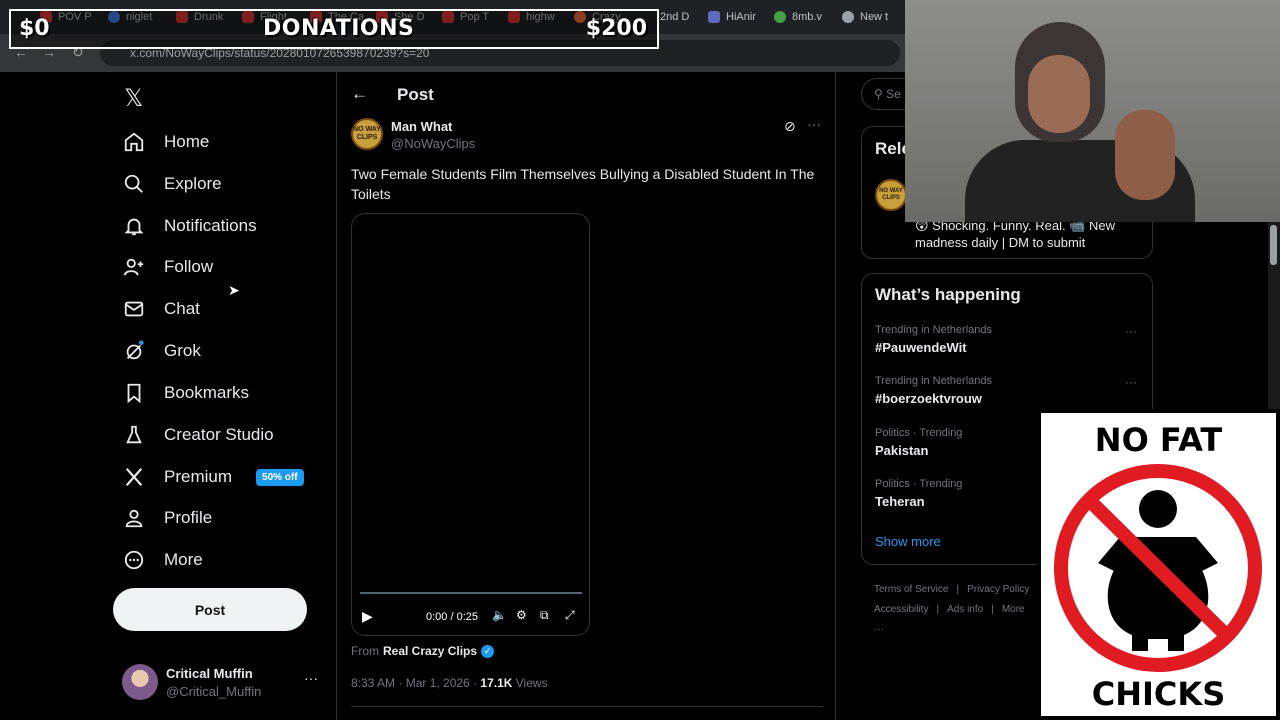 The height and width of the screenshot is (720, 1280). Describe the element at coordinates (738, 17) in the screenshot. I see `browser-tab: HiAnir` at that location.